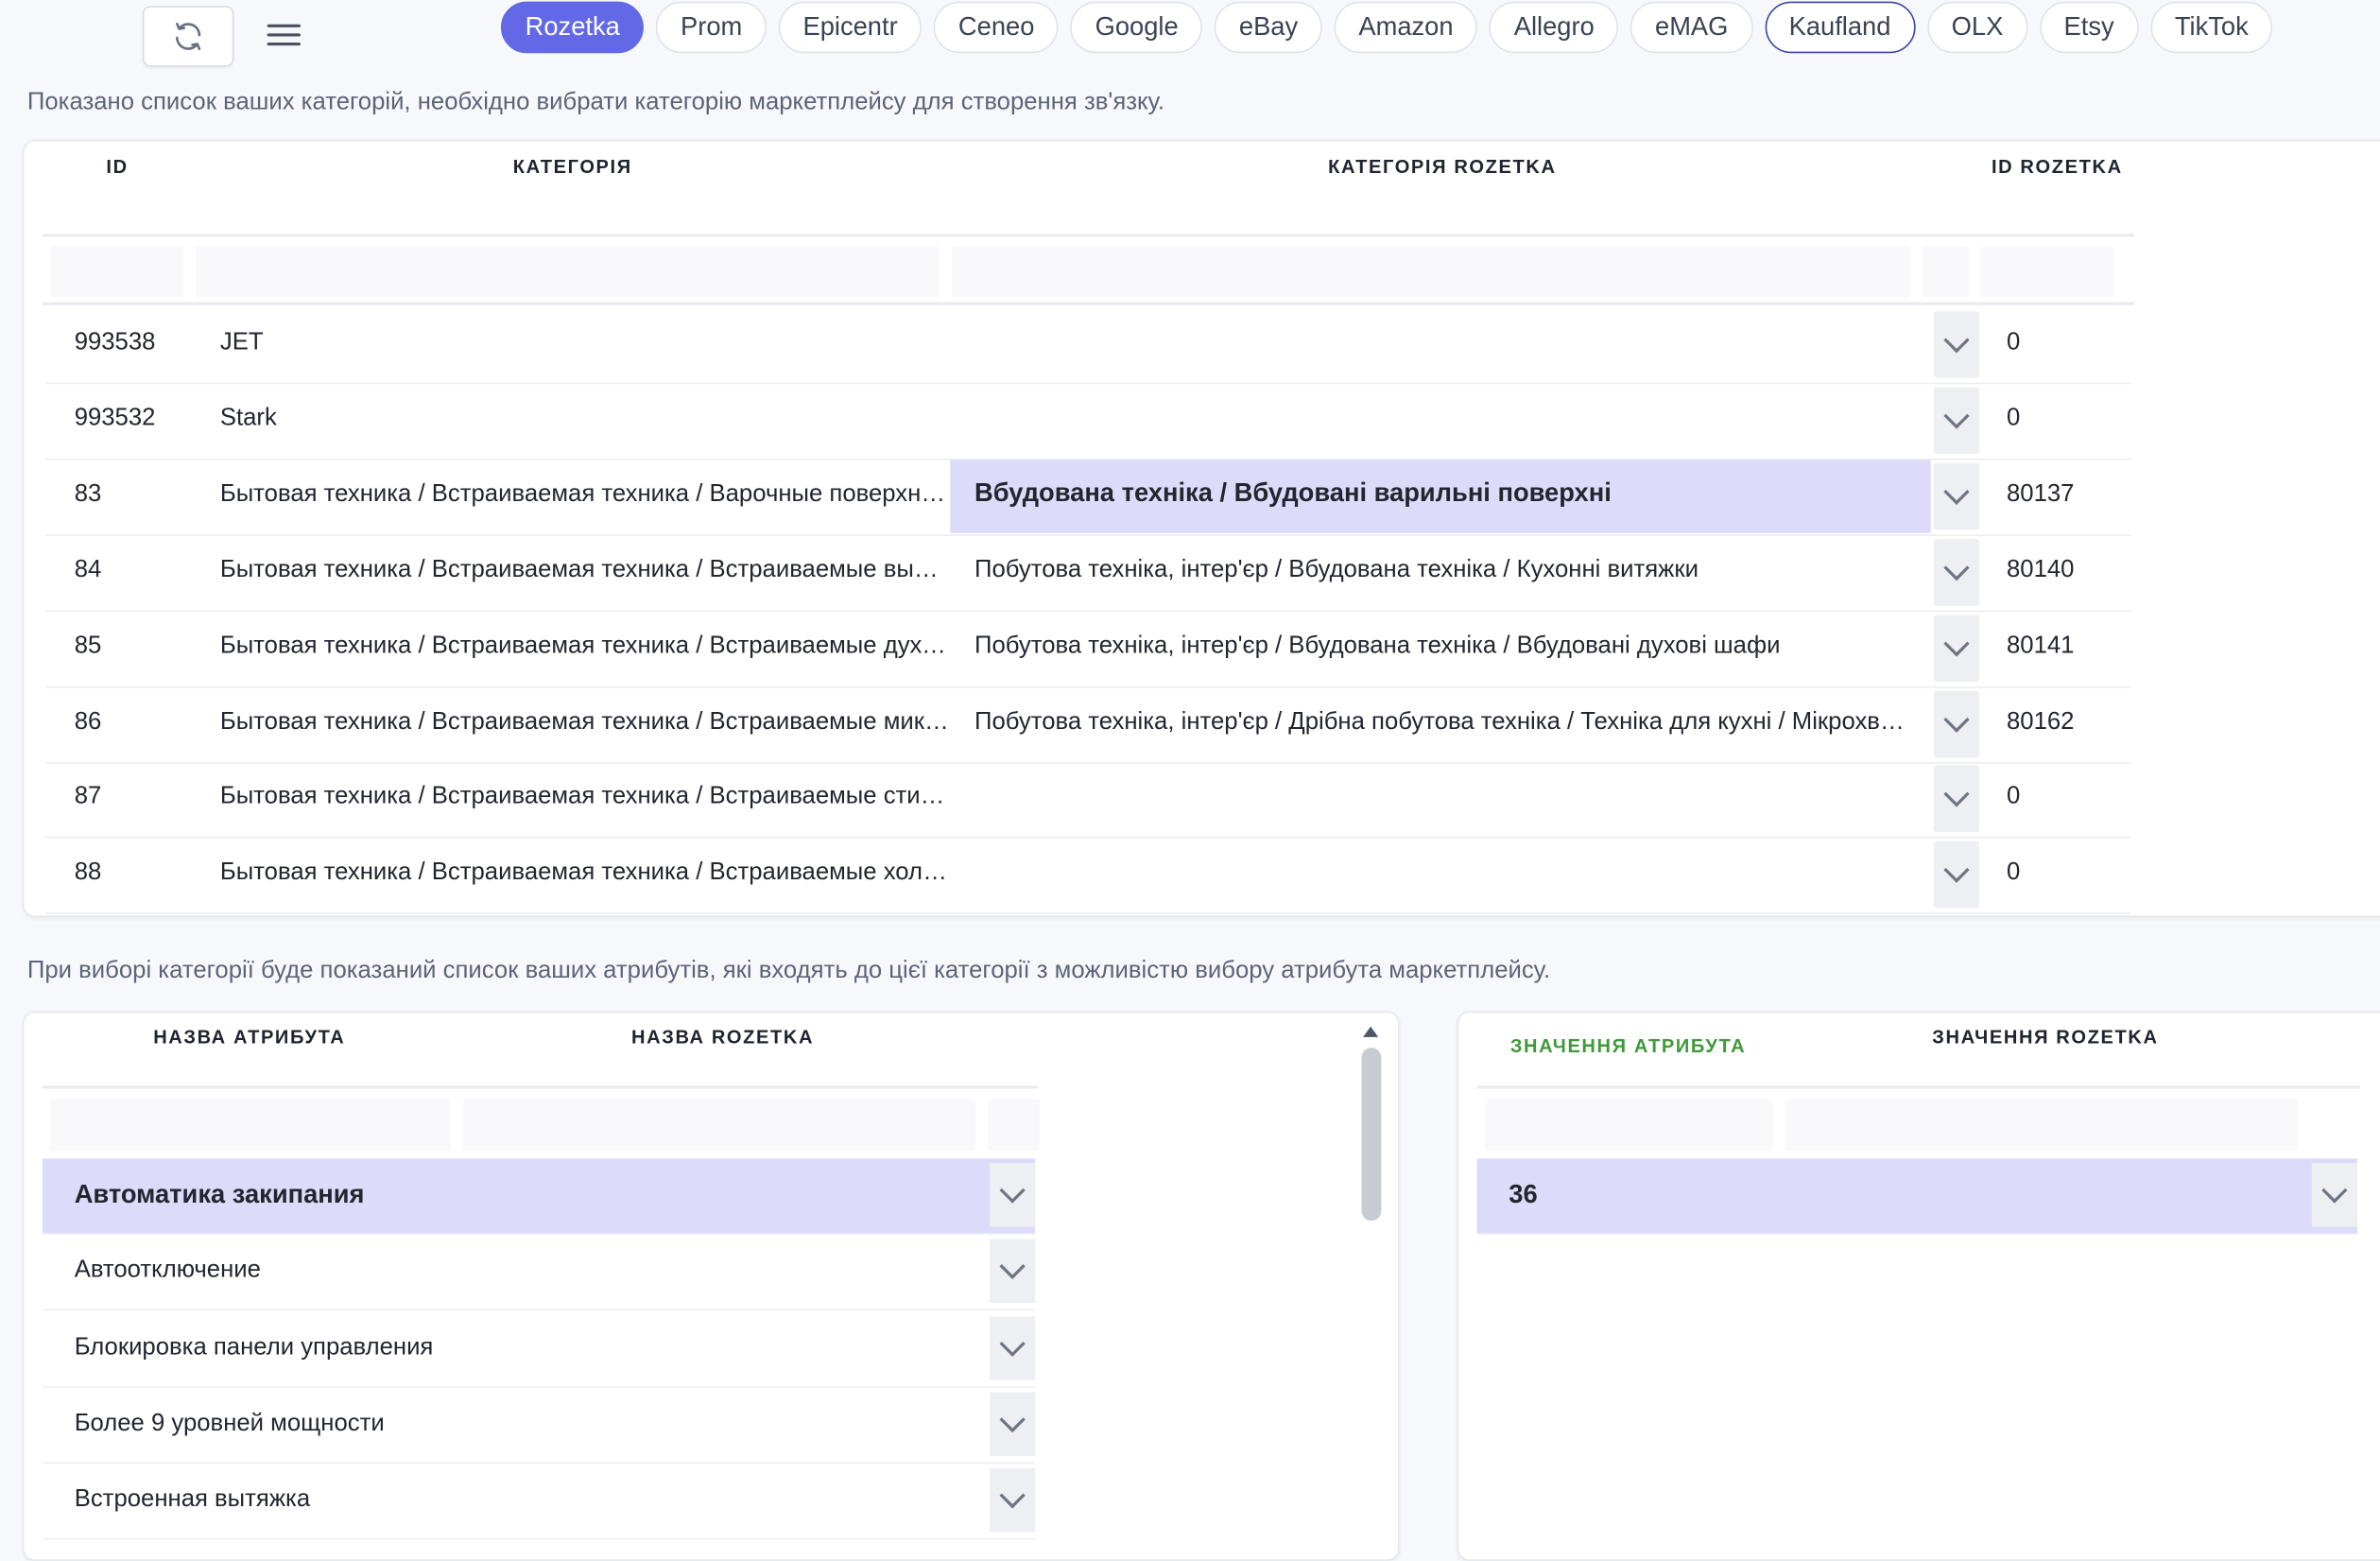 The image size is (2380, 1561). I want to click on tab-ceneo: Ceneo, so click(997, 27).